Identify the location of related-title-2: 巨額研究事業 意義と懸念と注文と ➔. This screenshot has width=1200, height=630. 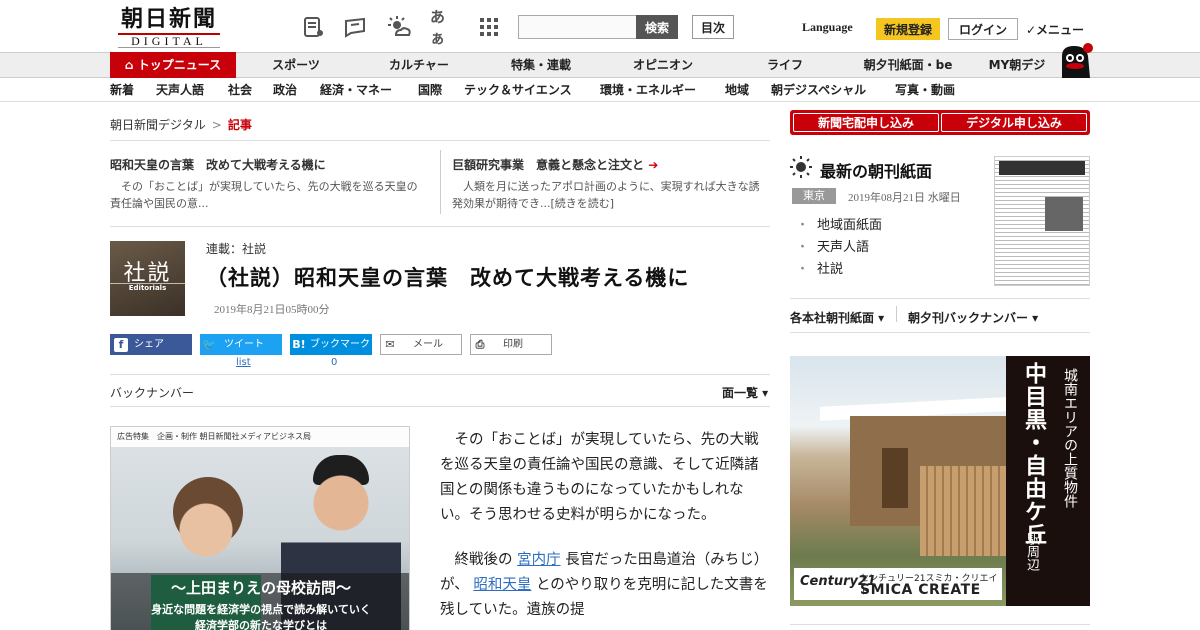
(555, 164).